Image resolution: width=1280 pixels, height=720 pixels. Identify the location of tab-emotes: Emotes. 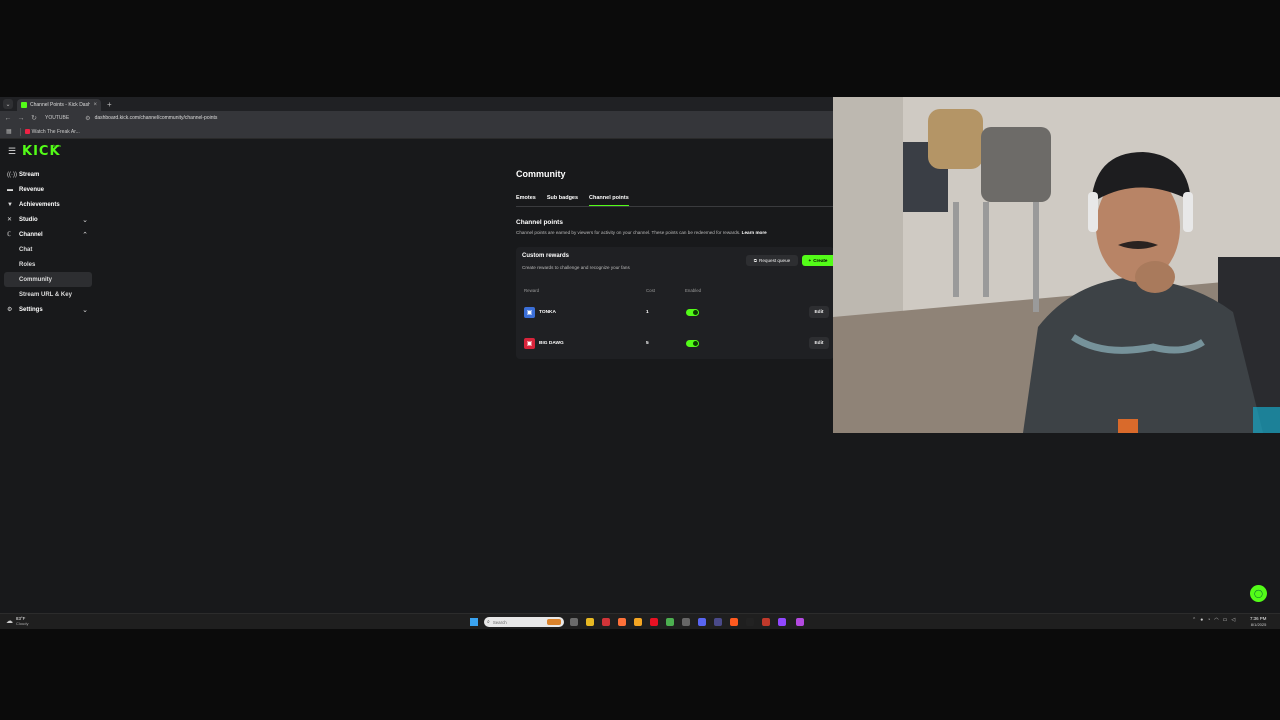
(526, 200).